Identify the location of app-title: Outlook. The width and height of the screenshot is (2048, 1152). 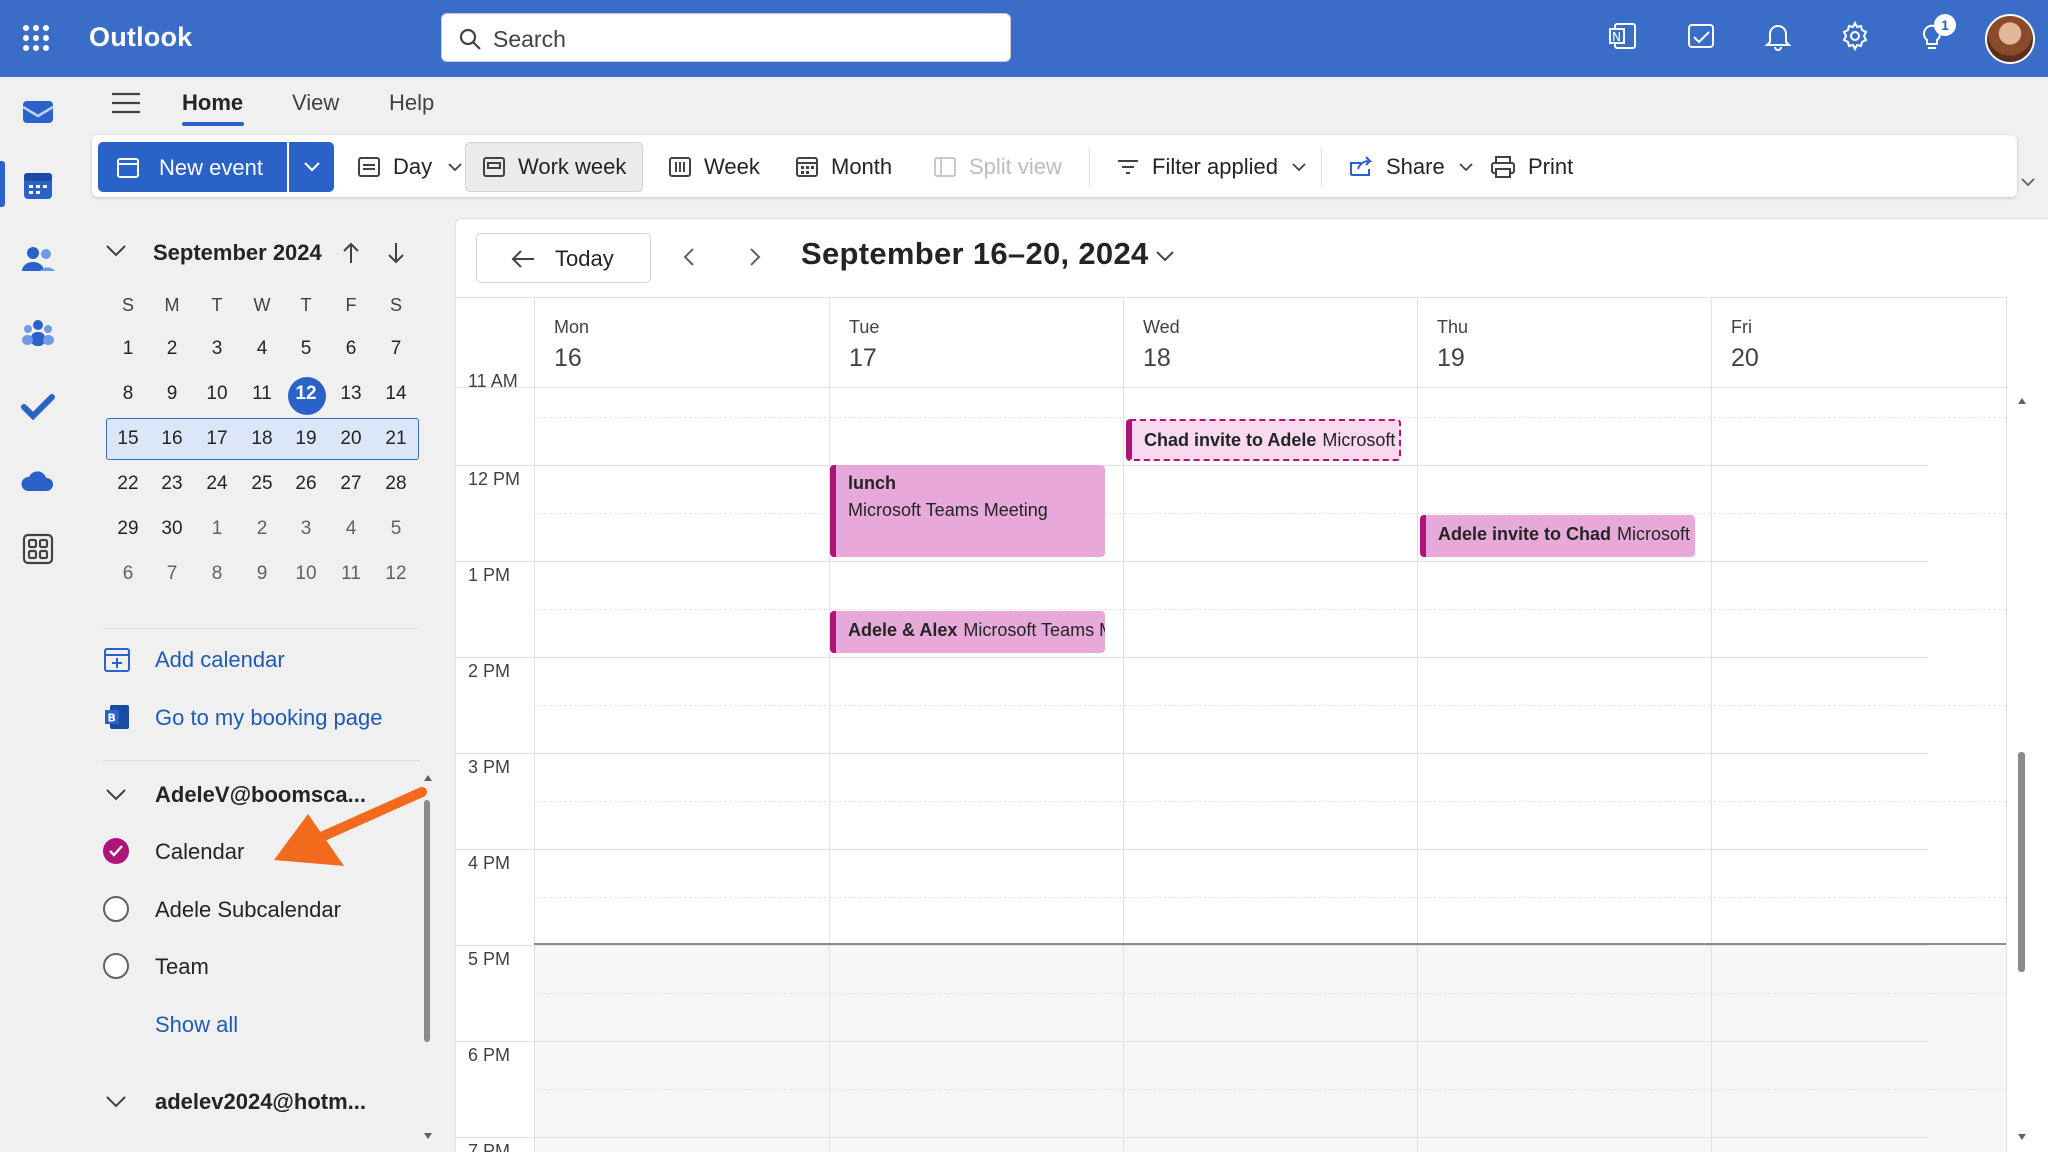
(140, 37).